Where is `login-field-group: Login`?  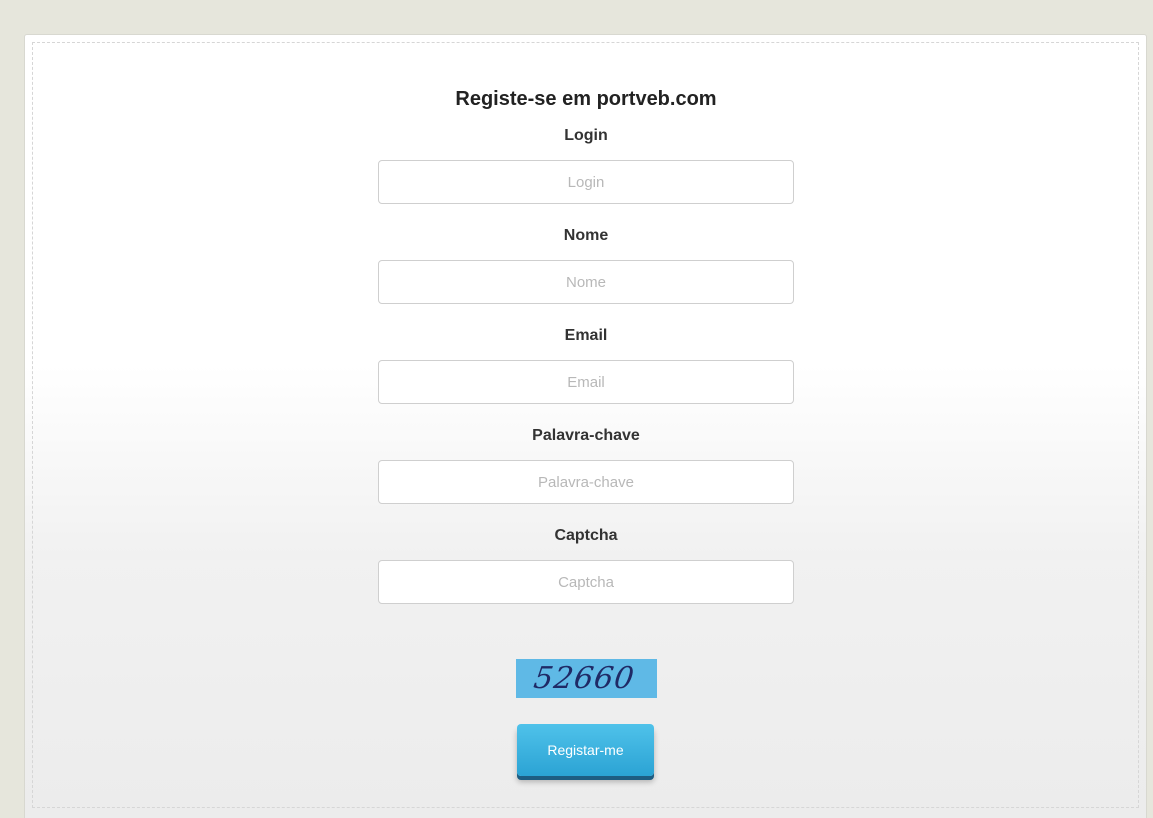 login-field-group: Login is located at coordinates (586, 165).